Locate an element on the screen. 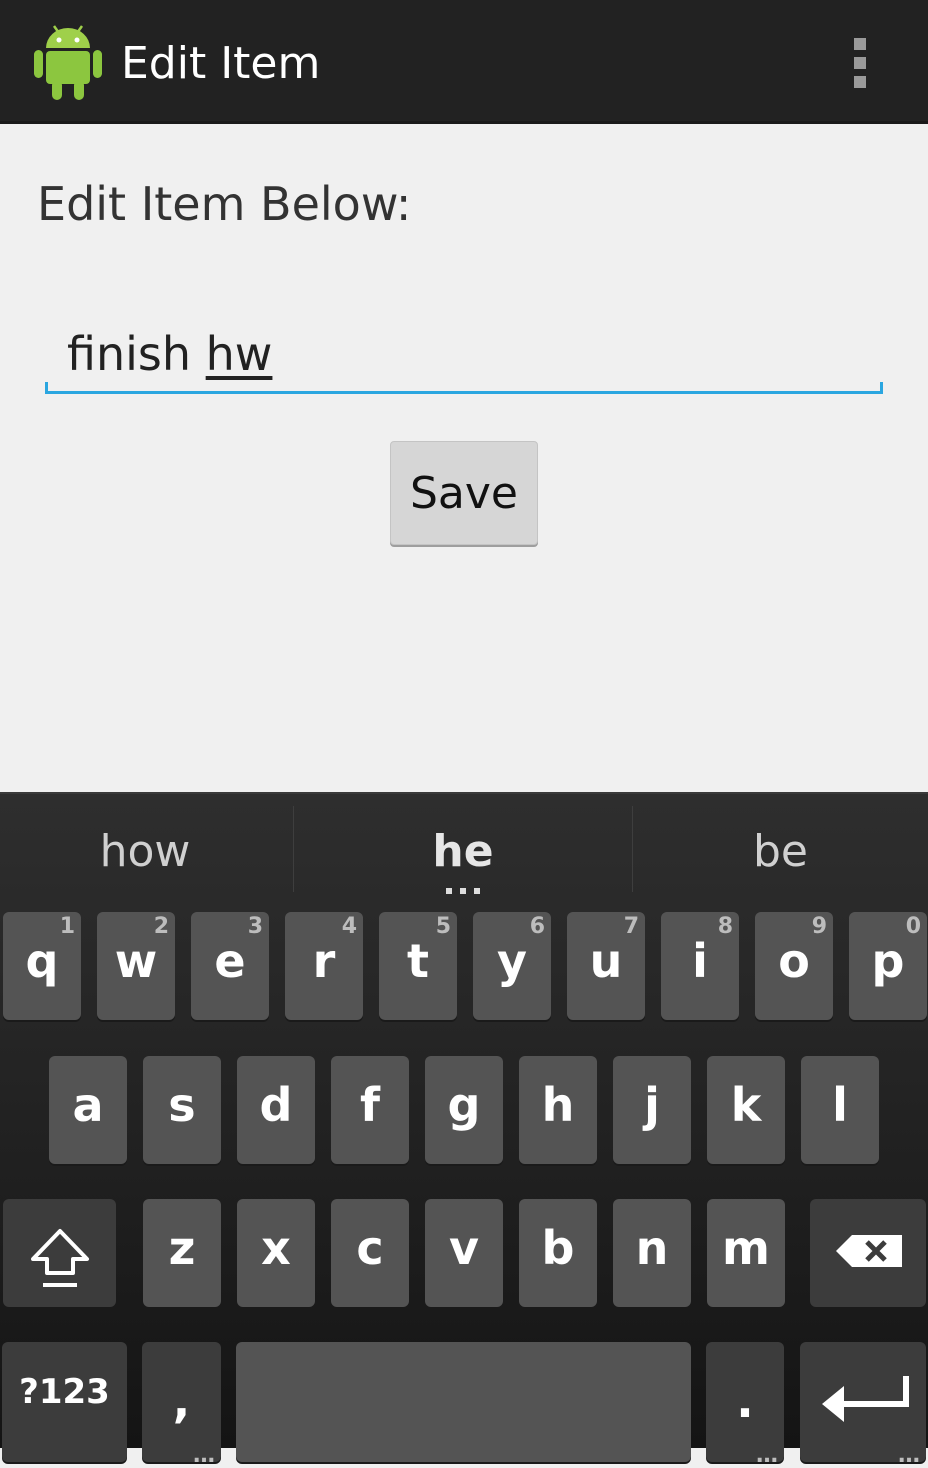 The height and width of the screenshot is (1468, 928). overflow-menu-icon is located at coordinates (860, 63).